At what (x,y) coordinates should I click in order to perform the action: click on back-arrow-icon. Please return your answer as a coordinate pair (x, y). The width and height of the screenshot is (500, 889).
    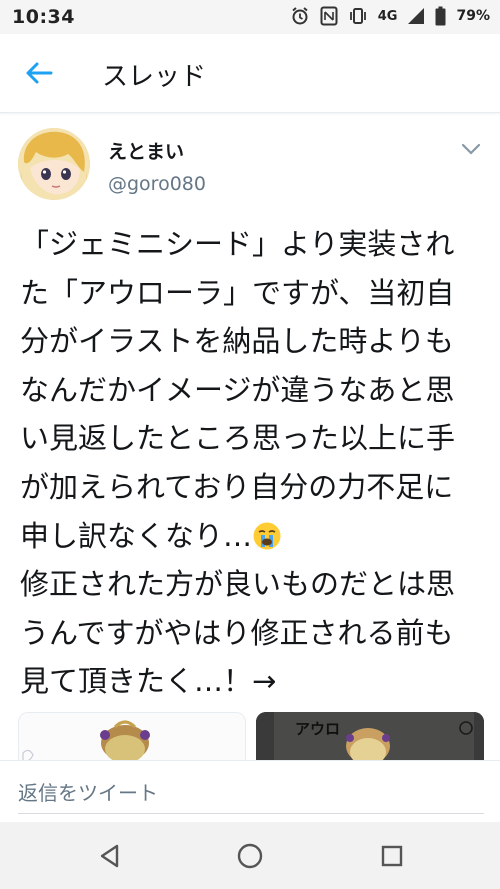
    Looking at the image, I should click on (39, 73).